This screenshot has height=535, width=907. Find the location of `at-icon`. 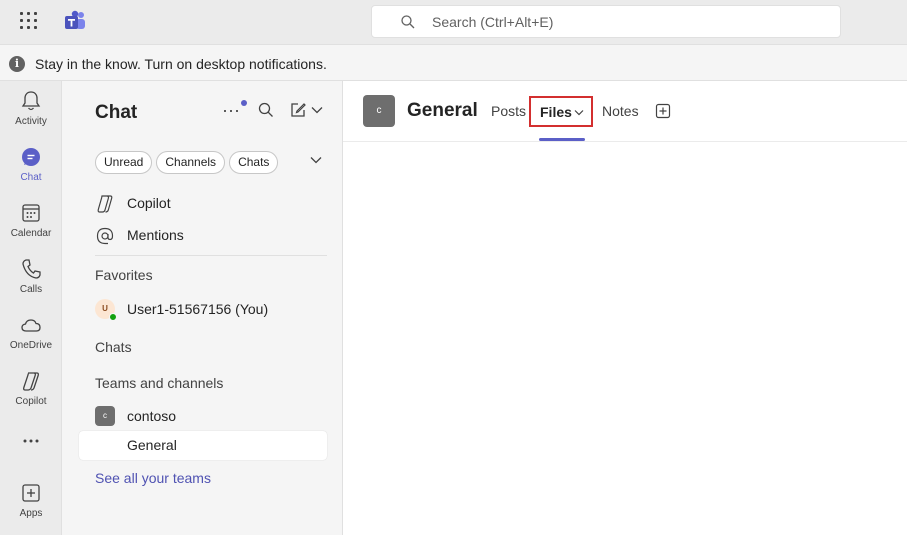

at-icon is located at coordinates (105, 236).